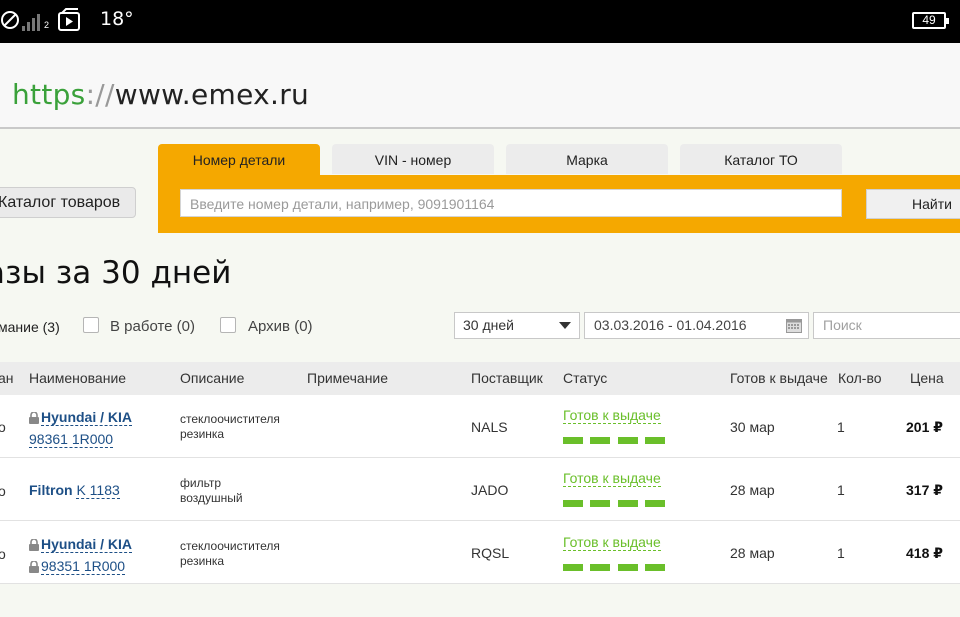 This screenshot has width=960, height=617. I want to click on address-bar: https://www.emex.ru, so click(480, 86).